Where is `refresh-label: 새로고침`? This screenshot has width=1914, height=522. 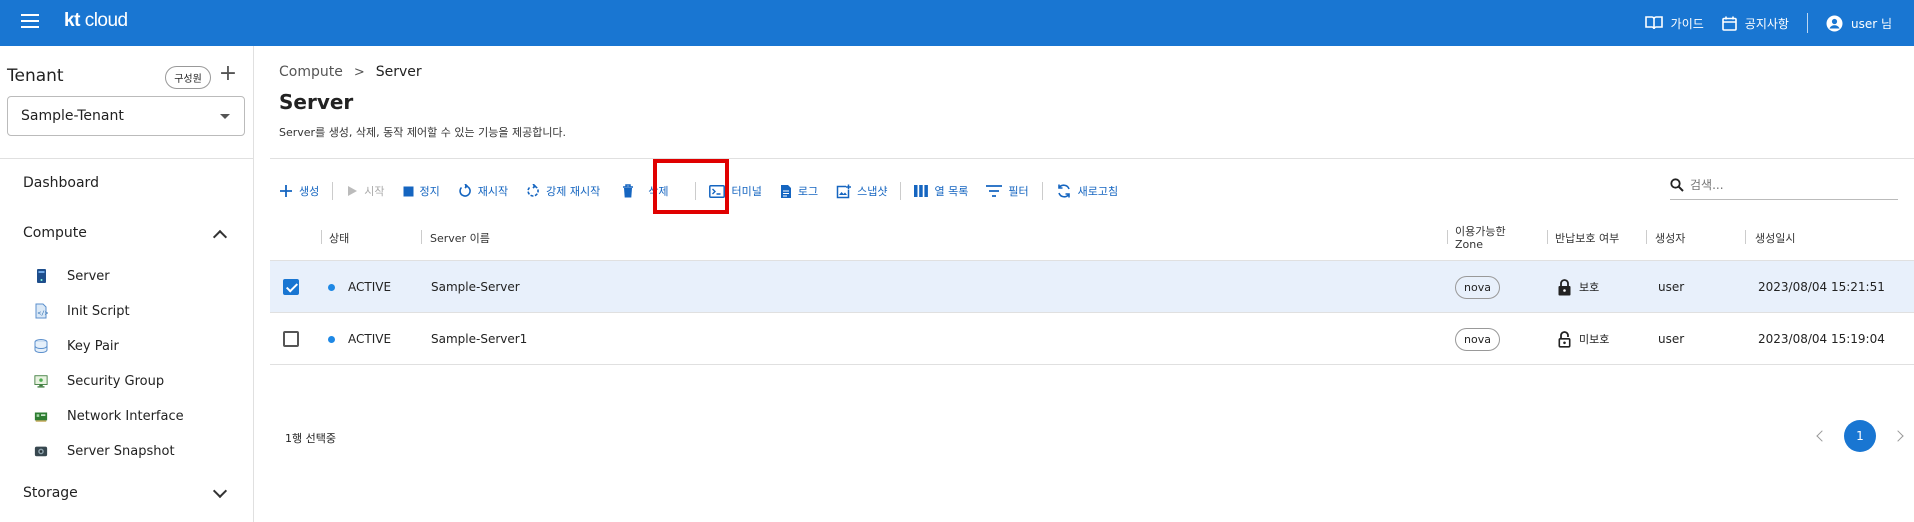
refresh-label: 새로고침 is located at coordinates (1098, 191).